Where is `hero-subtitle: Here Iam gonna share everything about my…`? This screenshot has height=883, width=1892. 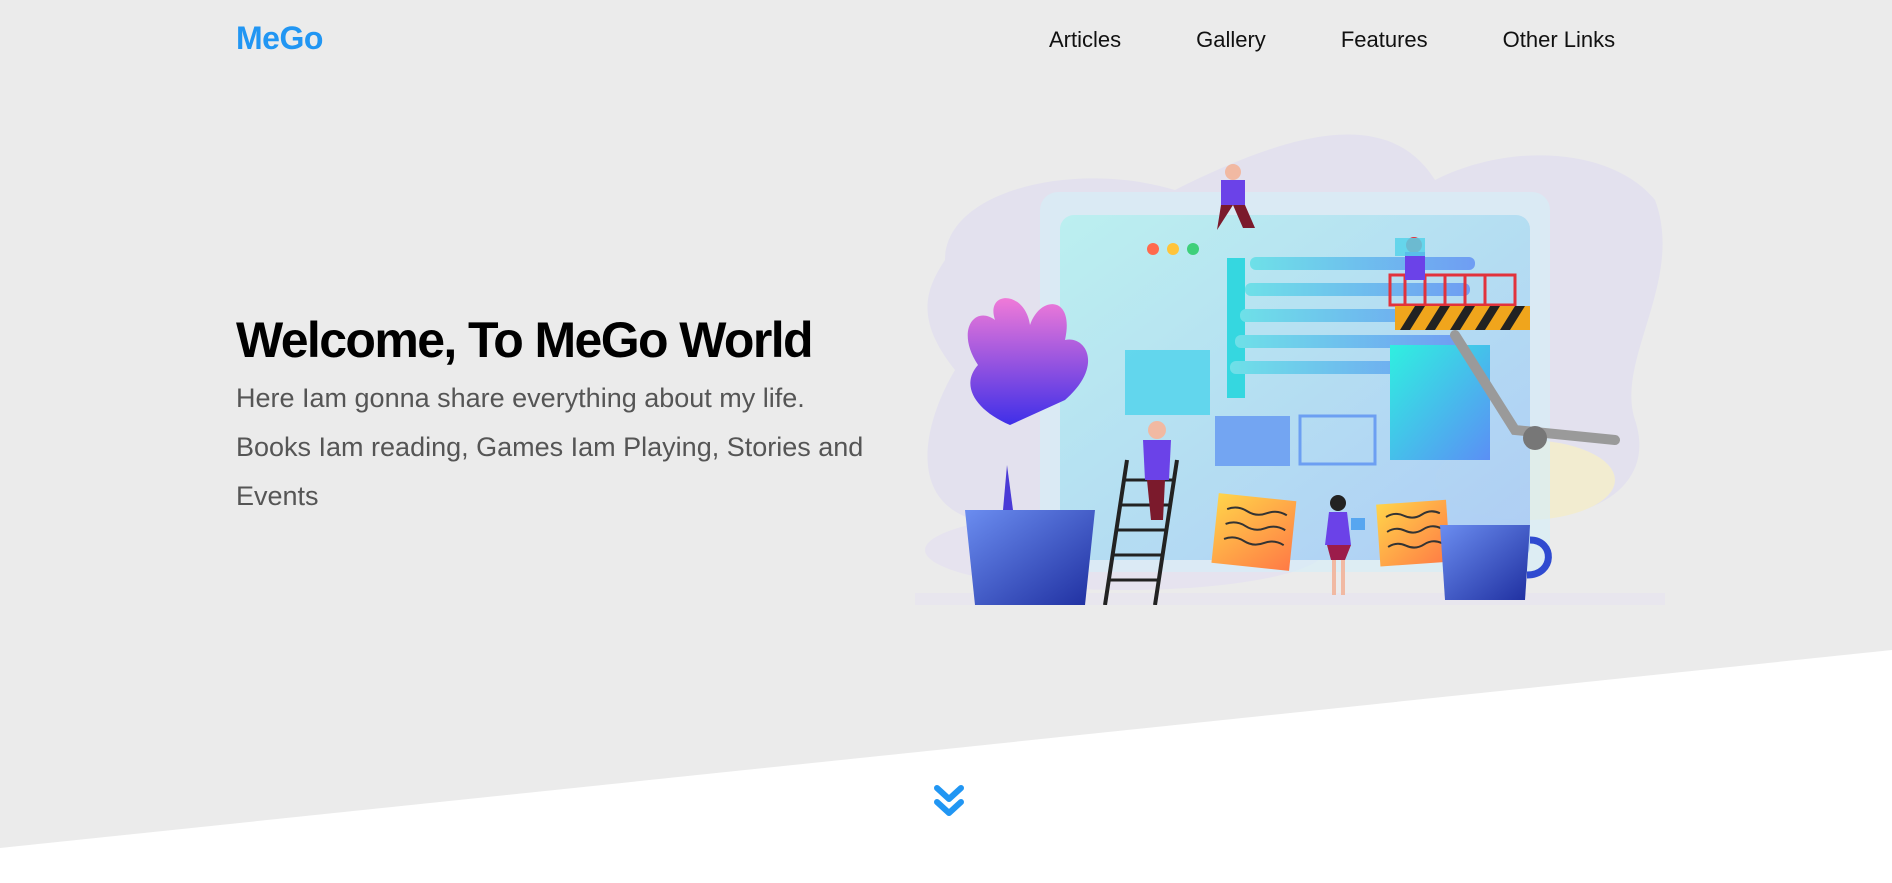
hero-subtitle: Here Iam gonna share everything about my… is located at coordinates (550, 447).